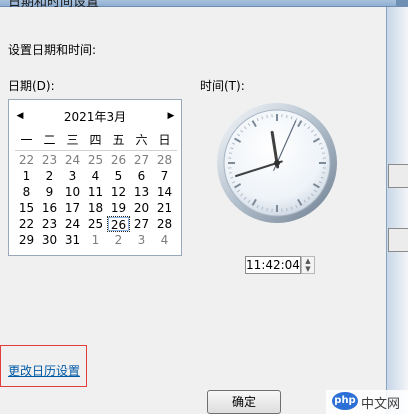 Image resolution: width=408 pixels, height=414 pixels. I want to click on site-watermark: php 中文网, so click(367, 402).